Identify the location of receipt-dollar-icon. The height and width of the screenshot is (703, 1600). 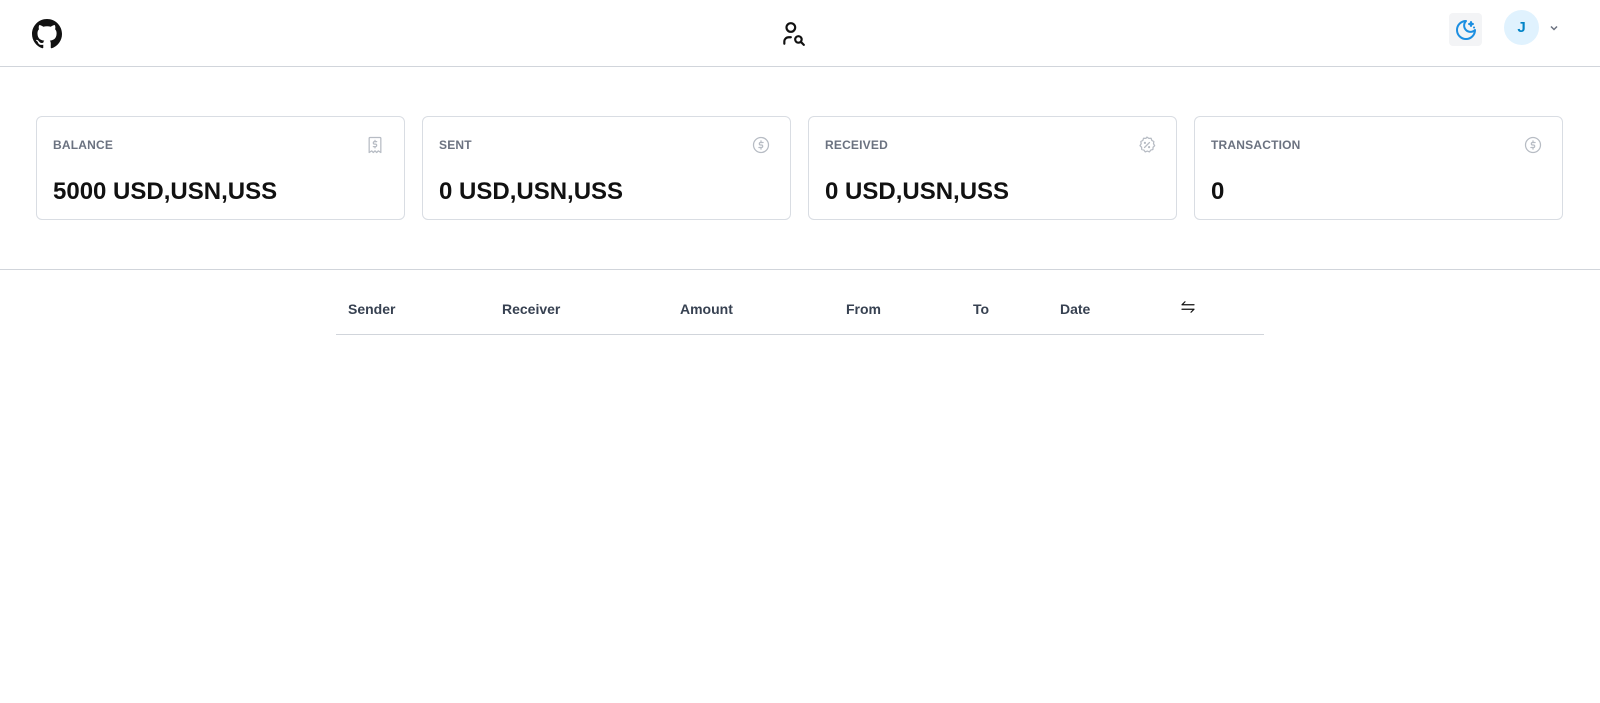
(375, 145).